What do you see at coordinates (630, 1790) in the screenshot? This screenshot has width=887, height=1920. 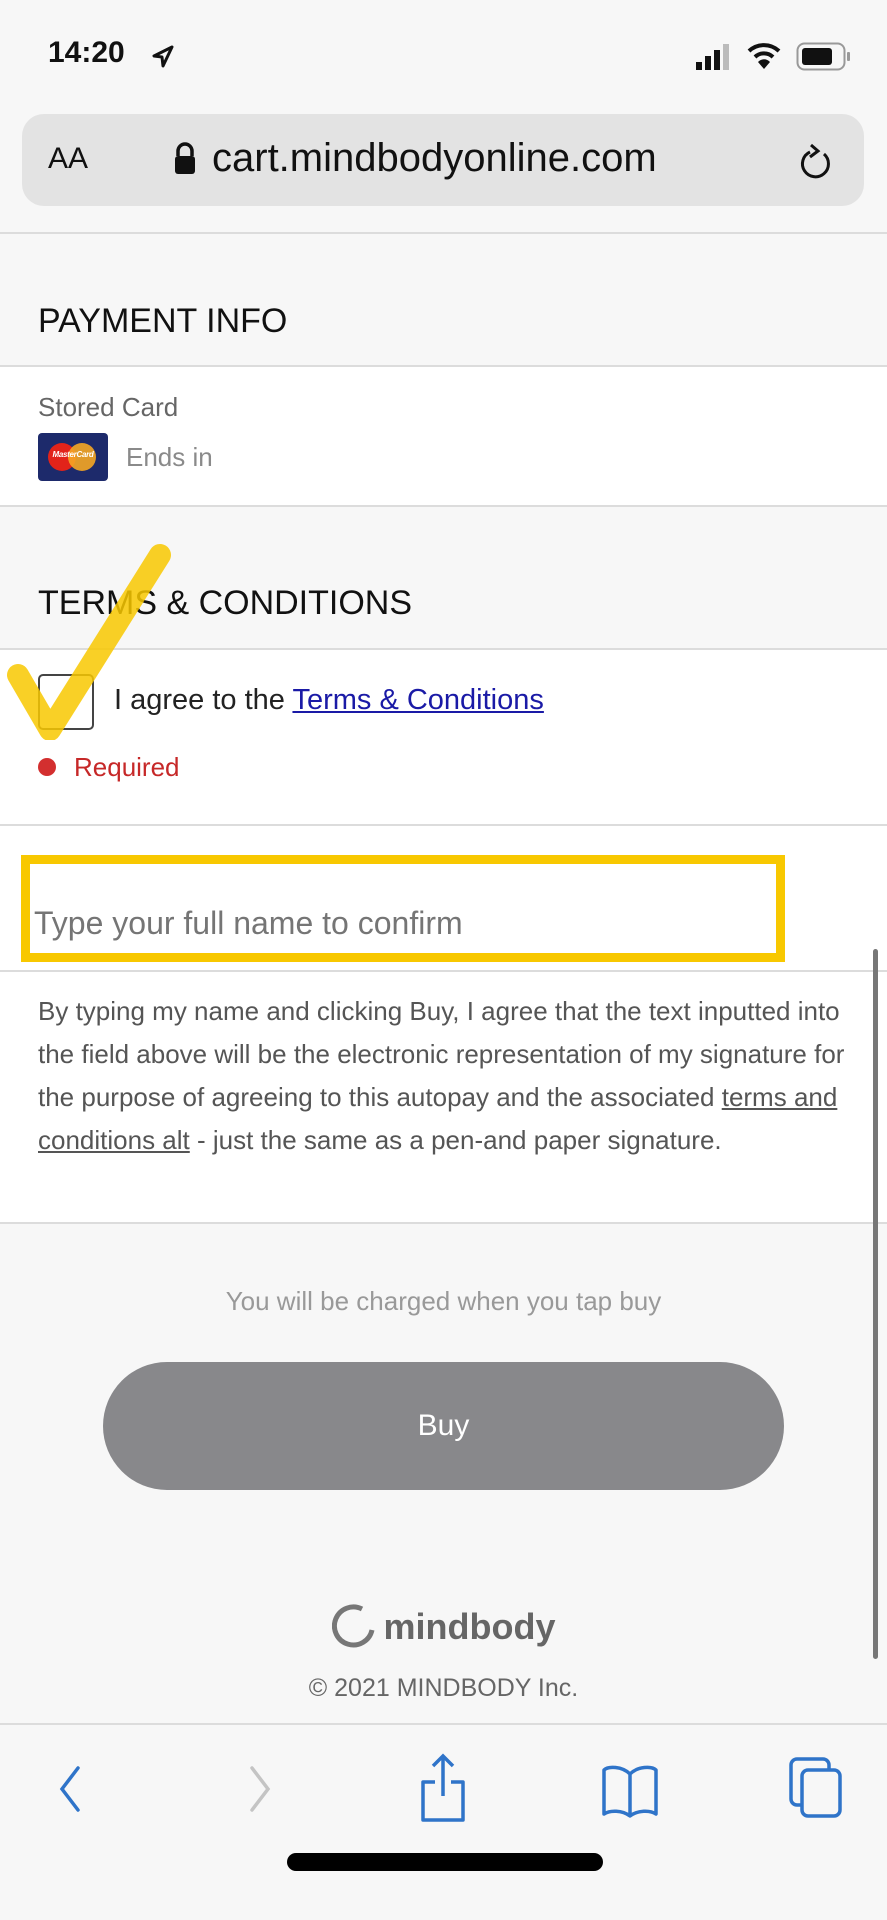 I see `bookmarks-icon` at bounding box center [630, 1790].